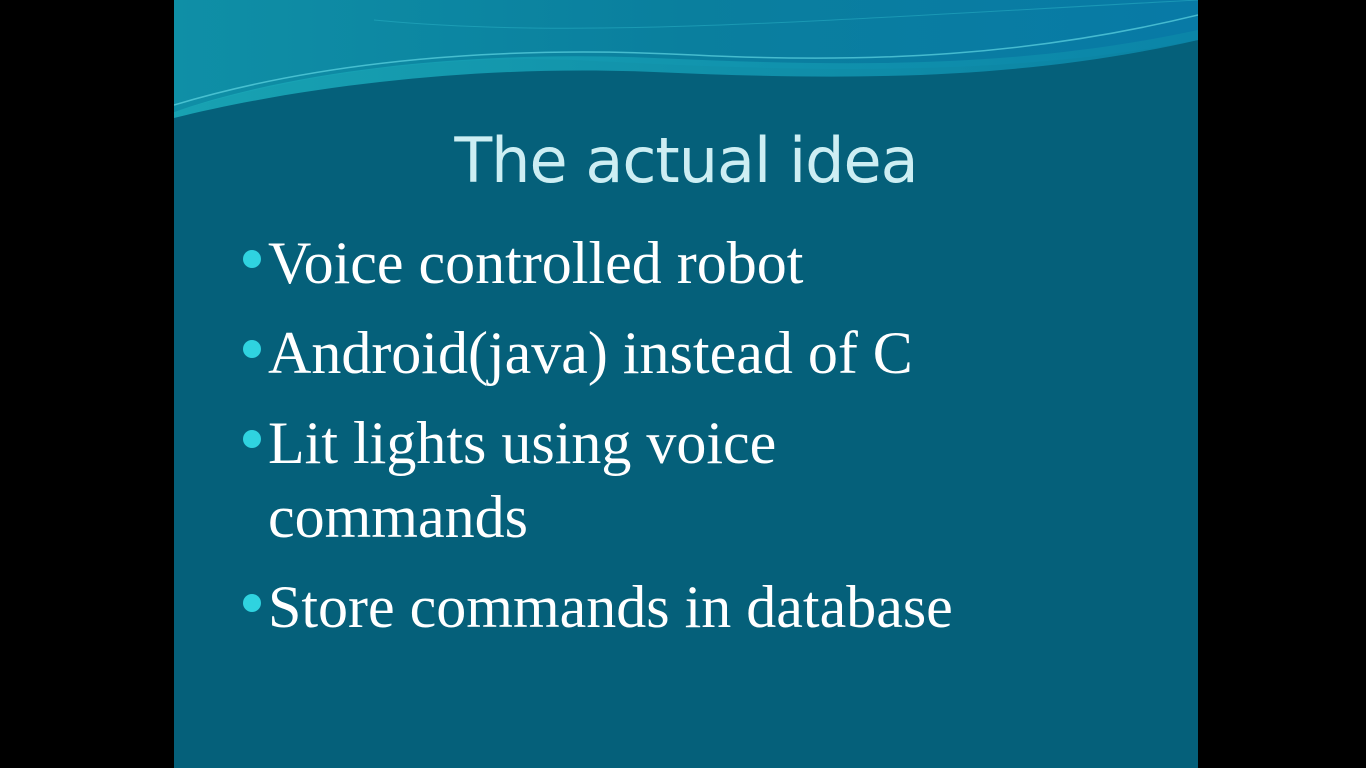 The image size is (1366, 768). I want to click on bullet-text: Voice controlled robot, so click(536, 263).